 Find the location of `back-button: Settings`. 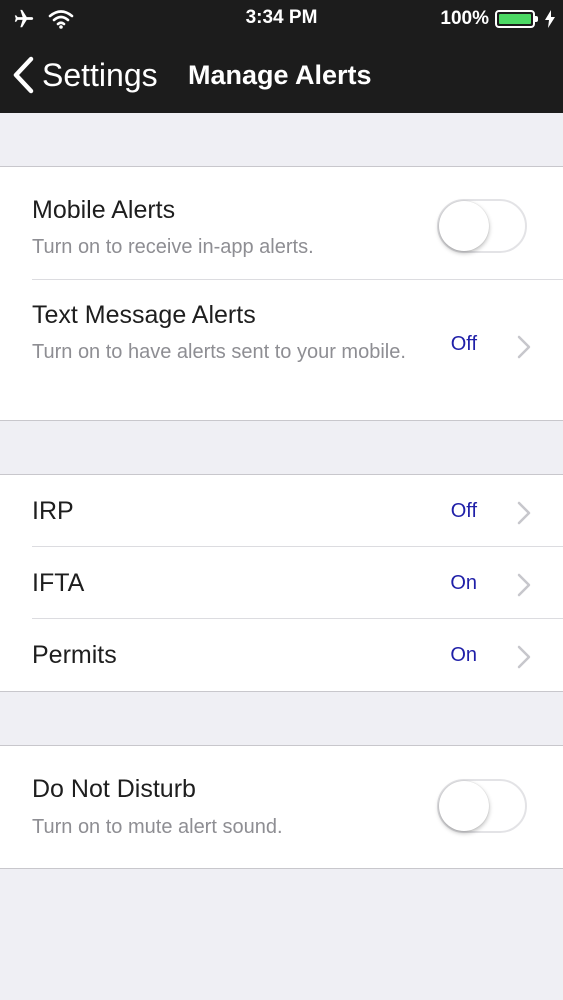

back-button: Settings is located at coordinates (85, 75).